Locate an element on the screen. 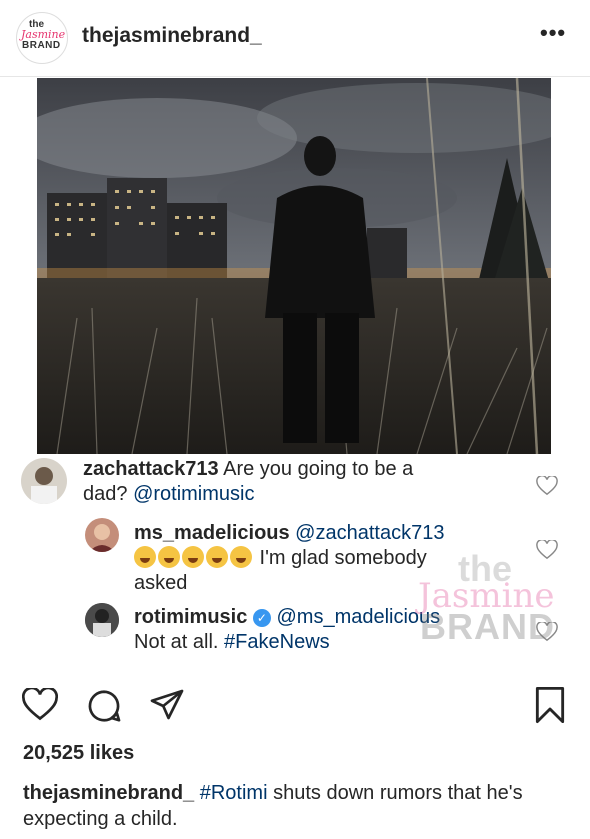 This screenshot has height=839, width=590. comment-mention: @zachattack713 is located at coordinates (367, 533).